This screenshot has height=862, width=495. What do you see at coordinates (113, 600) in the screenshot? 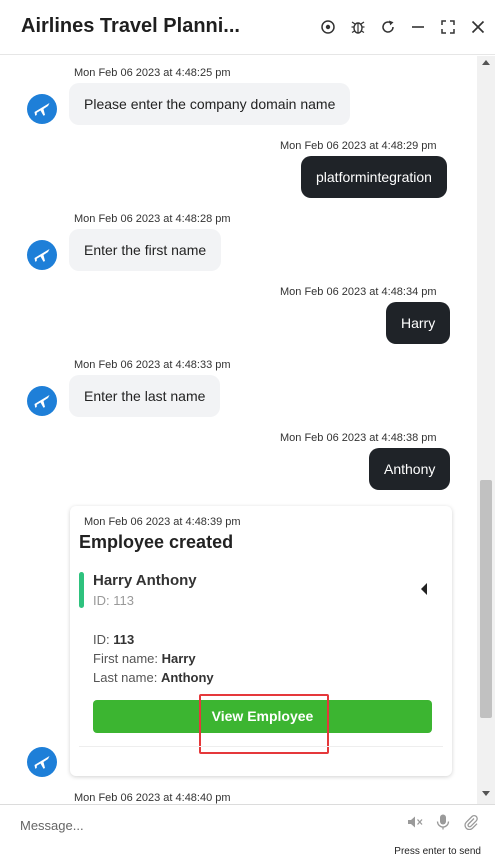
I see `employee-id-subtitle: ID: 113` at bounding box center [113, 600].